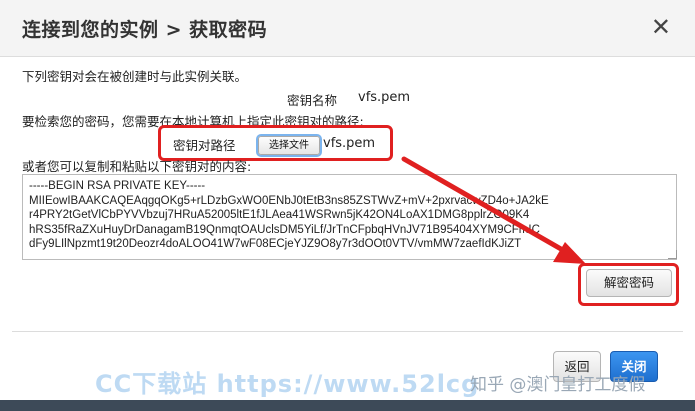 The width and height of the screenshot is (695, 411). Describe the element at coordinates (347, 405) in the screenshot. I see `bottom-strip` at that location.